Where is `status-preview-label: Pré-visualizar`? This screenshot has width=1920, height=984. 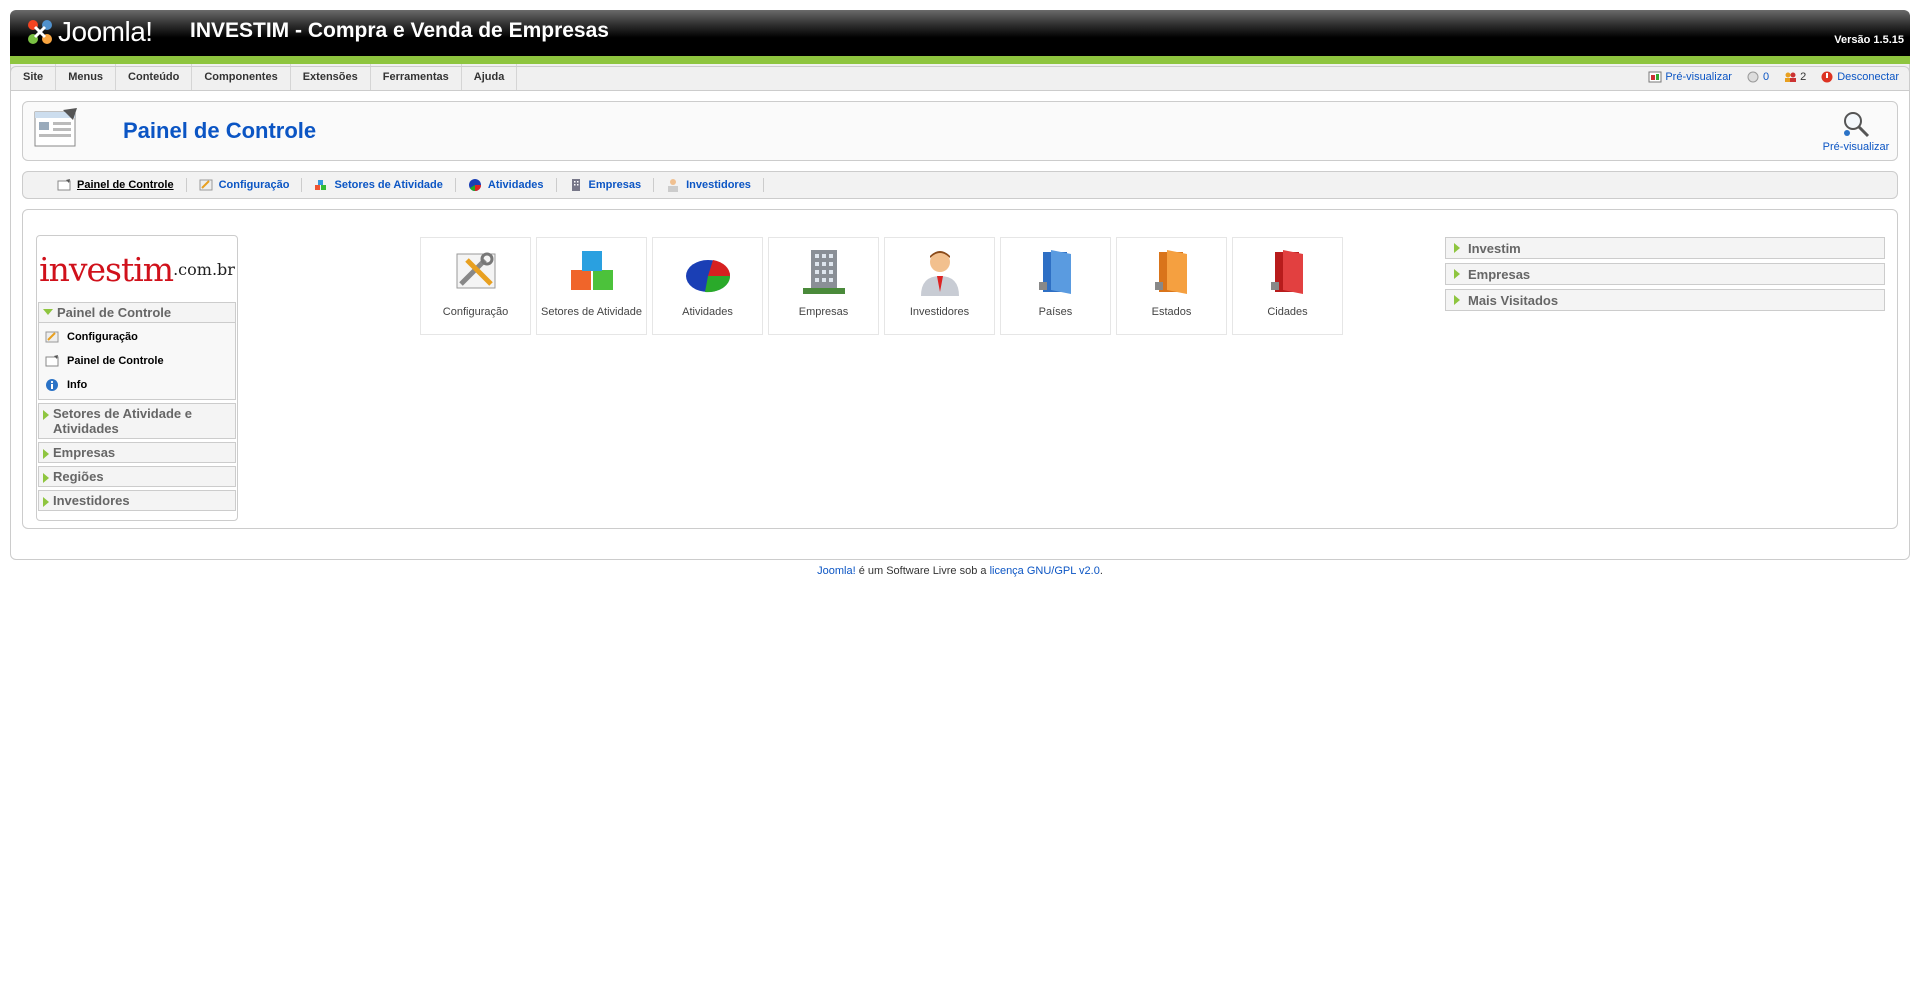 status-preview-label: Pré-visualizar is located at coordinates (1698, 77).